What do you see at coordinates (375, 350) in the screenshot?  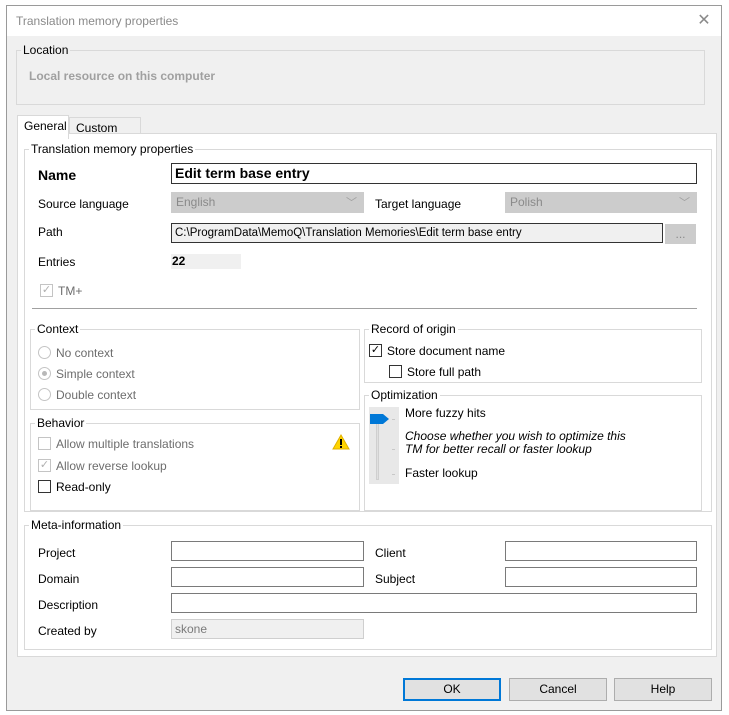 I see `store-document-name-checkbox: ✓` at bounding box center [375, 350].